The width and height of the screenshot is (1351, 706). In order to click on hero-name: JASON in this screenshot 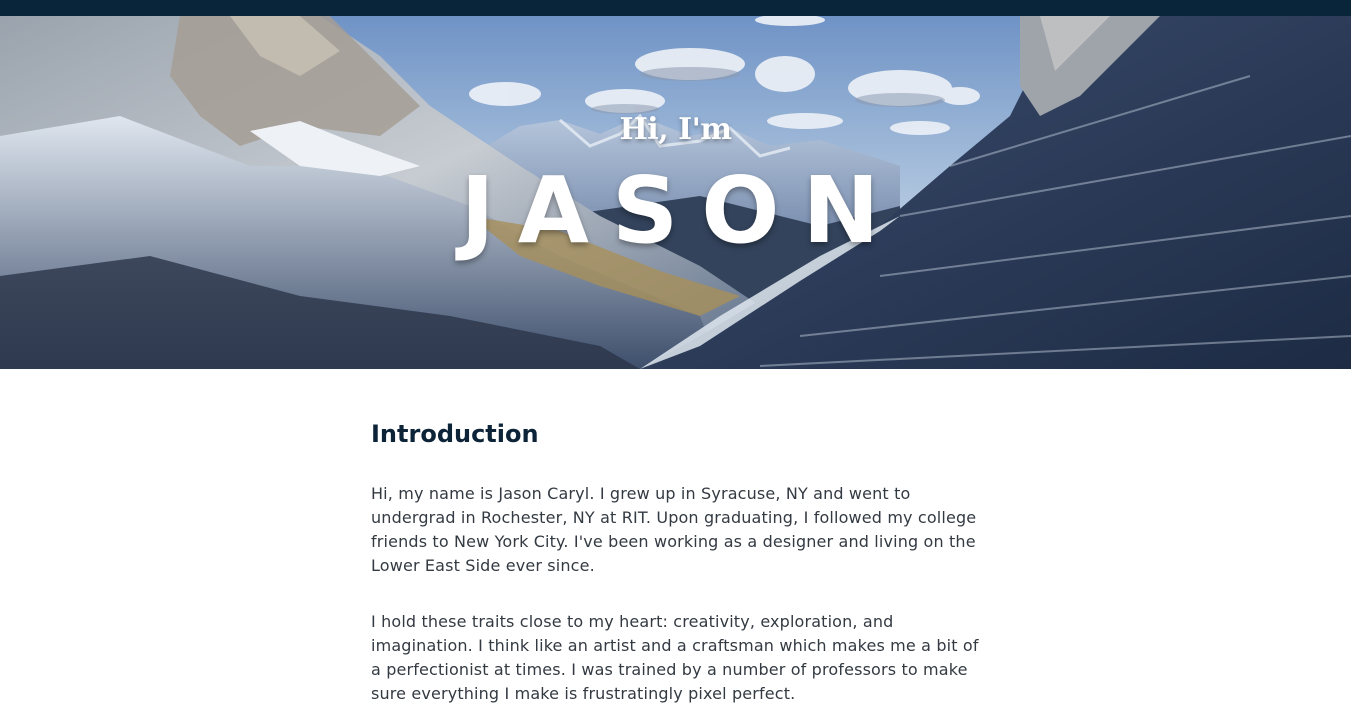, I will do `click(681, 210)`.